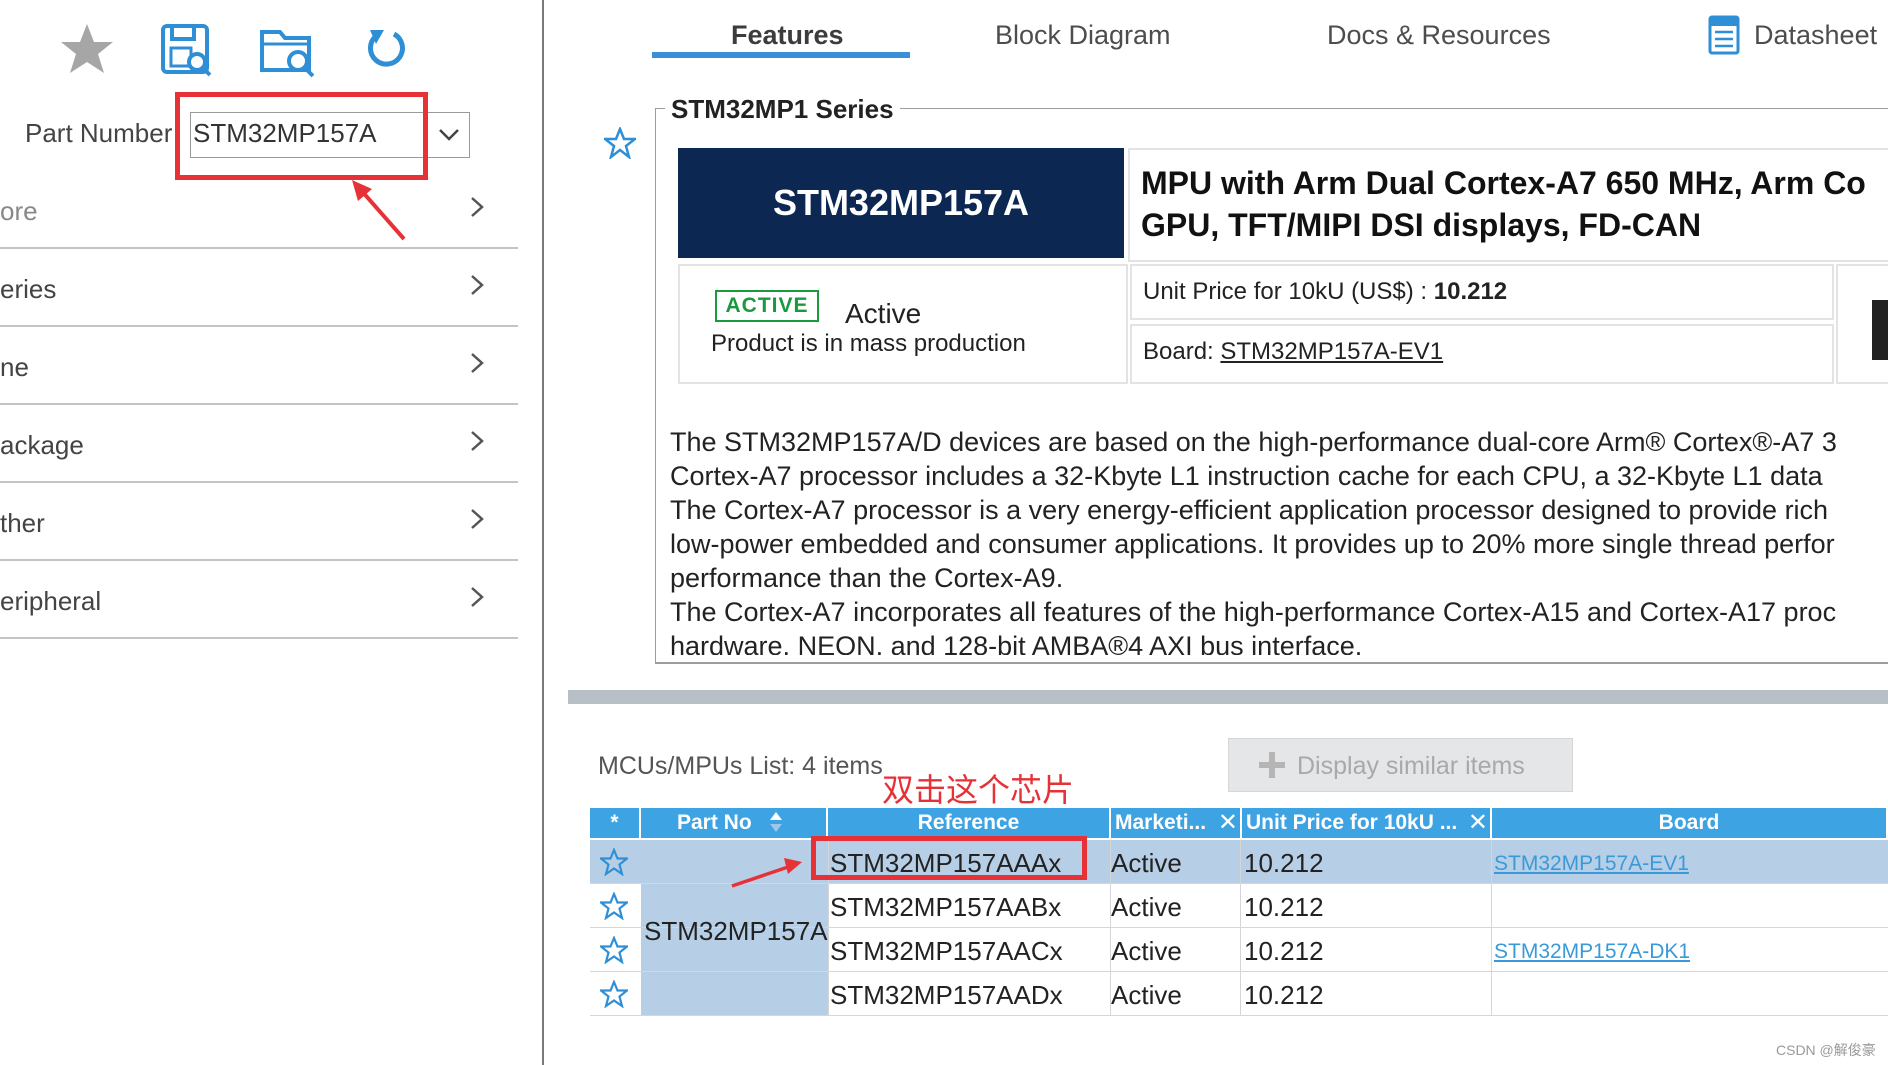 Image resolution: width=1888 pixels, height=1065 pixels. Describe the element at coordinates (945, 907) in the screenshot. I see `cell-reference: STM32MP157AABx` at that location.